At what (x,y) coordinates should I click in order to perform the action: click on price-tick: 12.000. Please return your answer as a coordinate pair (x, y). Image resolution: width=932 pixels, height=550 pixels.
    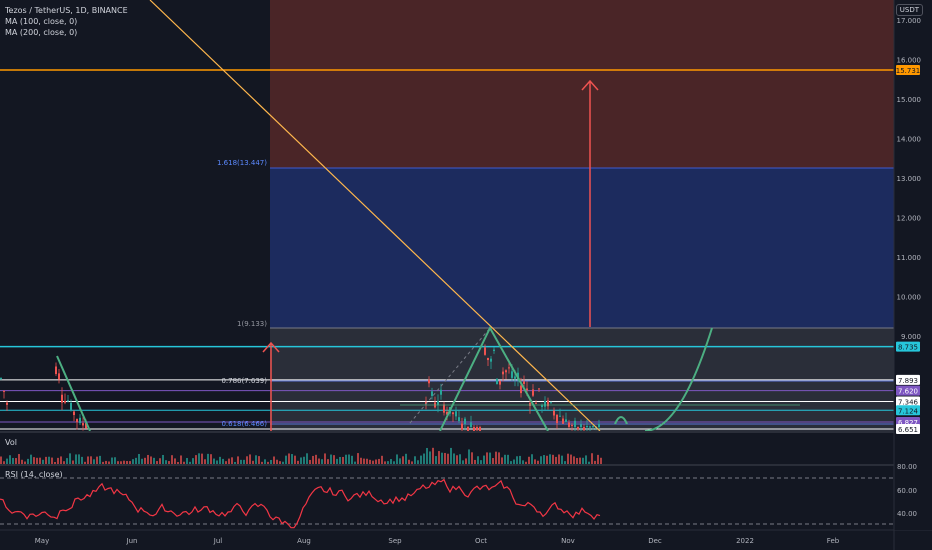
    Looking at the image, I should click on (909, 218).